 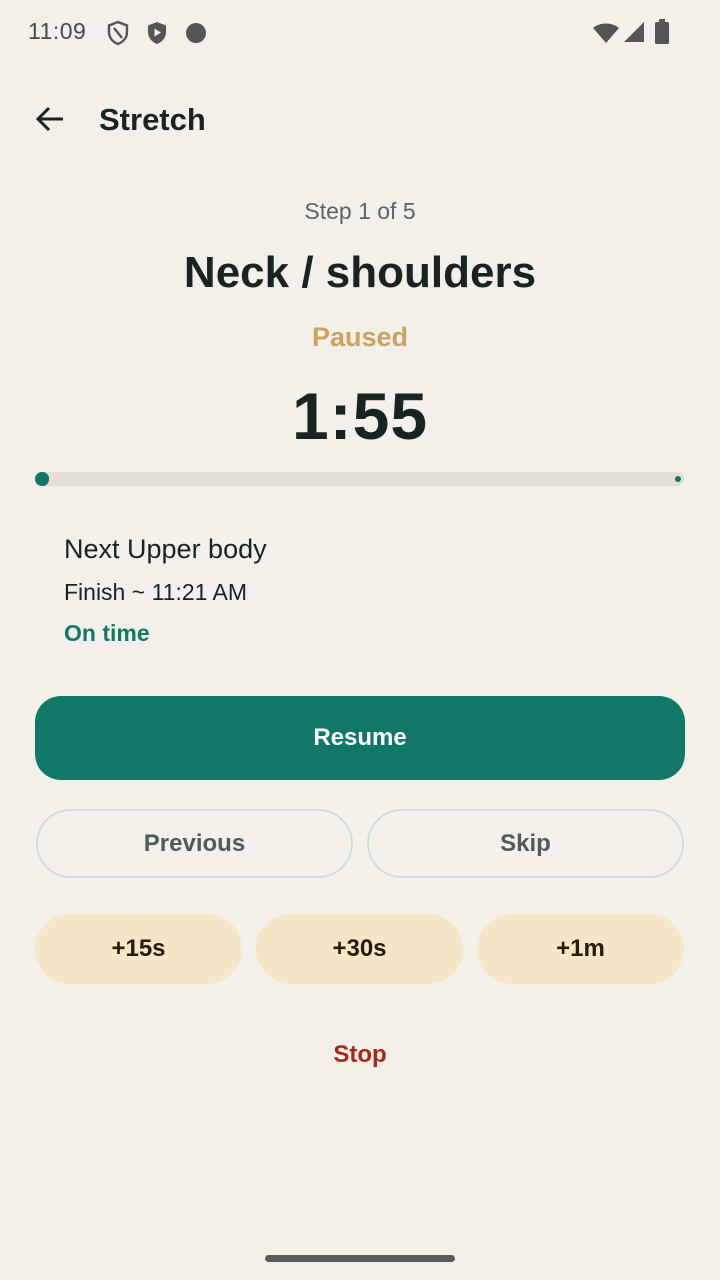 What do you see at coordinates (152, 119) in the screenshot?
I see `page-title: Stretch` at bounding box center [152, 119].